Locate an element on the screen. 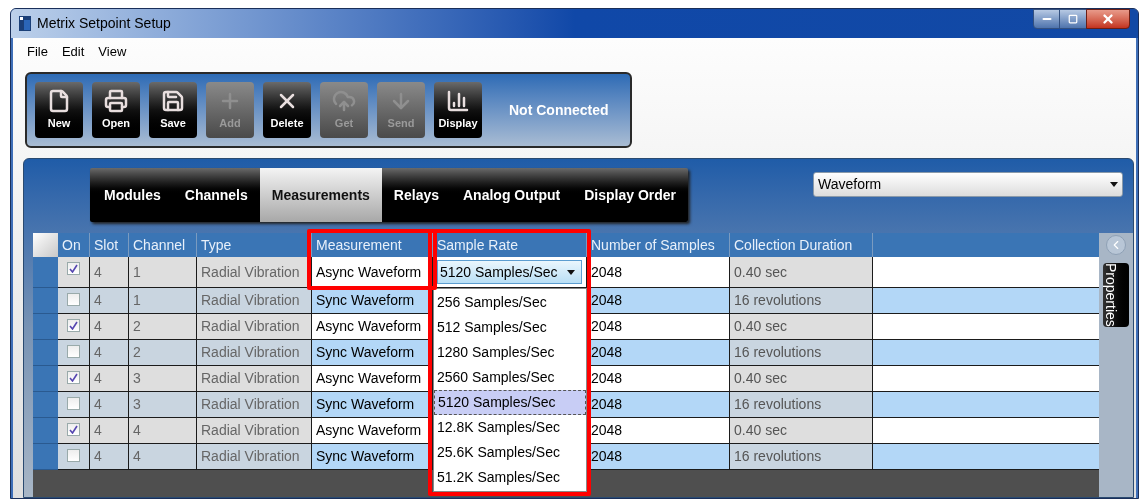 The image size is (1139, 499). menu-item: File is located at coordinates (37, 52).